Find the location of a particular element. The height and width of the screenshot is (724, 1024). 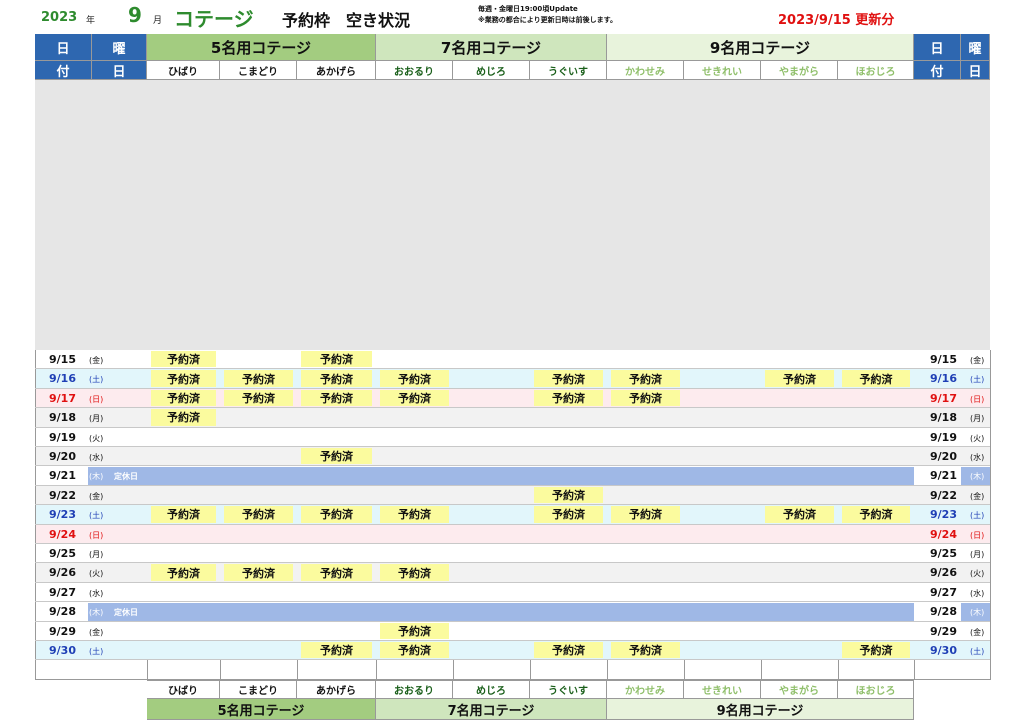

header-day-label: 日 is located at coordinates (63, 47).